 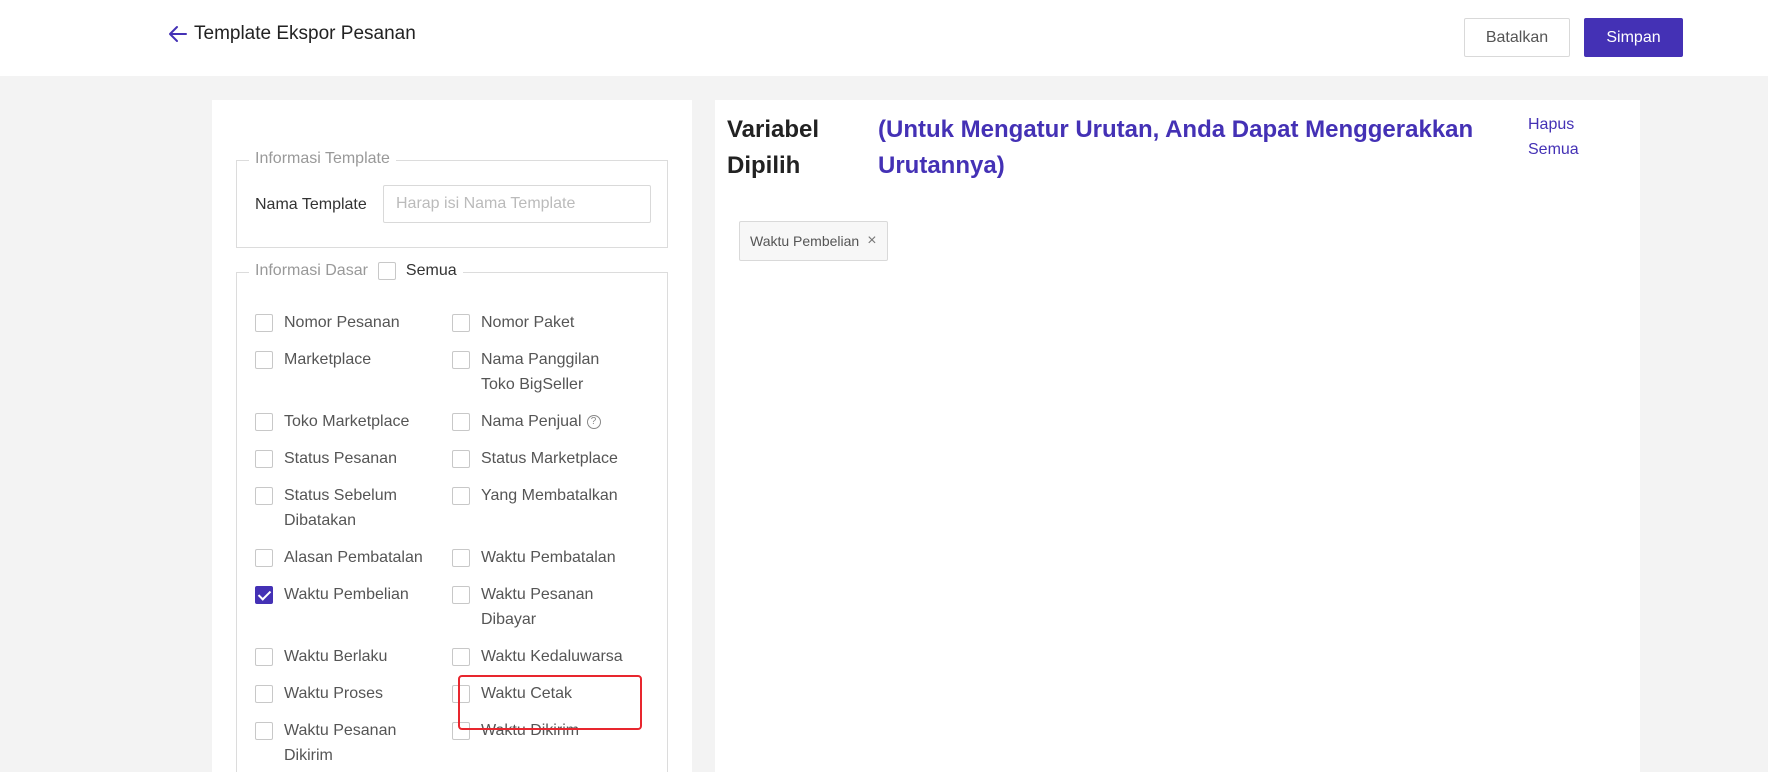 What do you see at coordinates (311, 270) in the screenshot?
I see `basic-info-legend-text: Informasi Dasar` at bounding box center [311, 270].